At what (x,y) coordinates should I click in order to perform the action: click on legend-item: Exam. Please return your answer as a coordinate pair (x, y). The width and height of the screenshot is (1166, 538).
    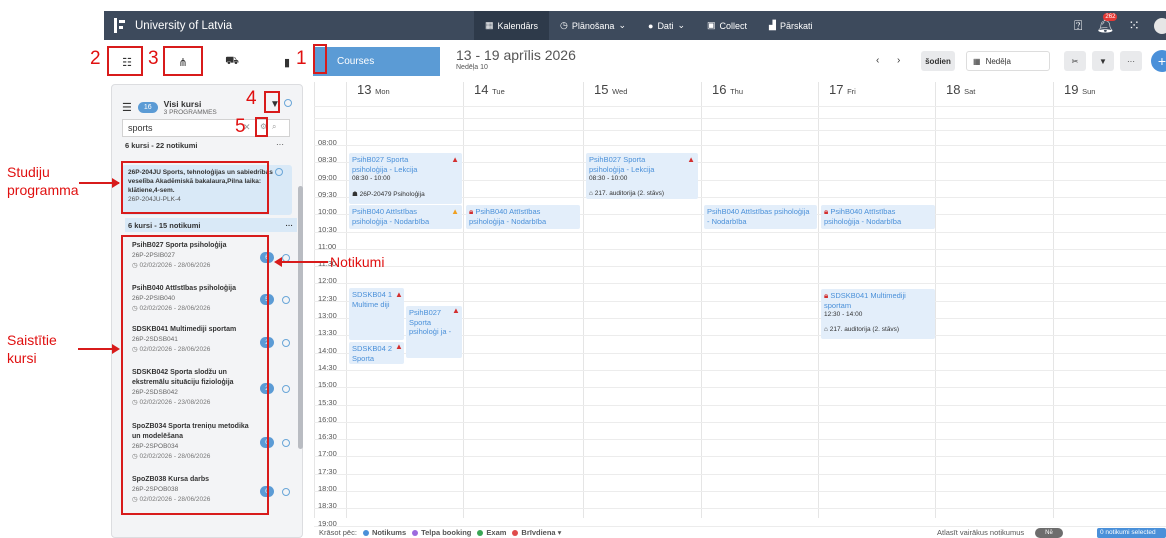
    Looking at the image, I should click on (491, 532).